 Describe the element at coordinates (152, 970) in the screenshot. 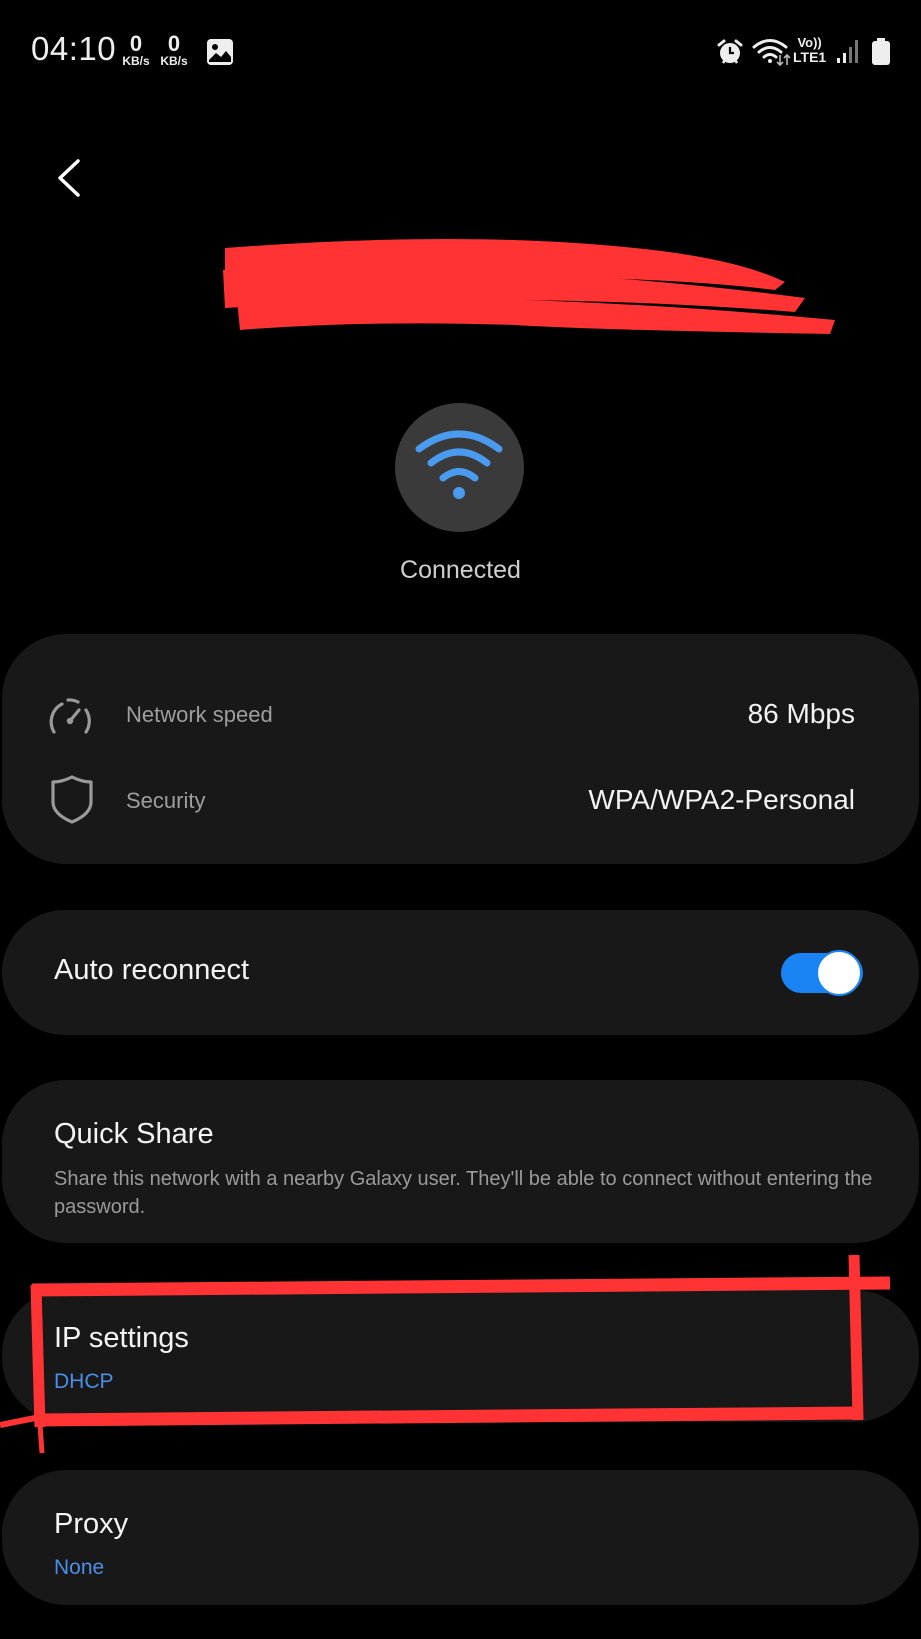

I see `auto-reconnect-label: Auto reconnect` at that location.